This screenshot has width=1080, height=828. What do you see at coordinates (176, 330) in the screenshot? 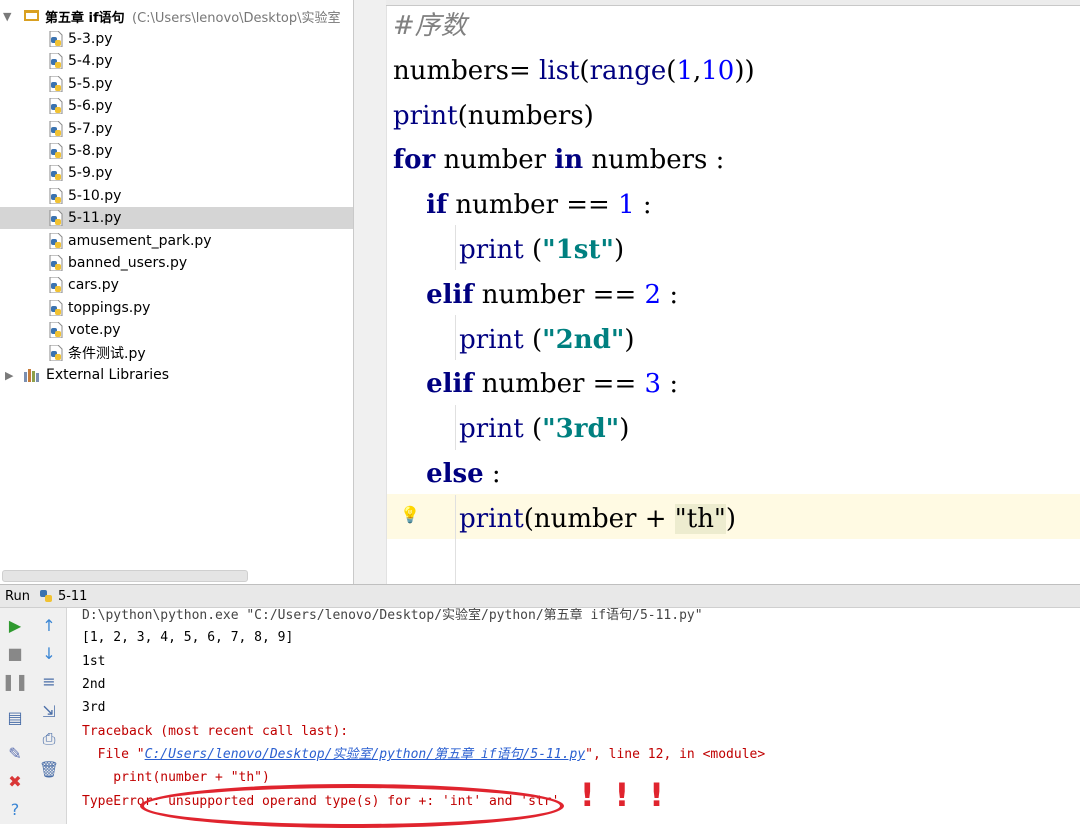
I see `file-item: vote.py` at bounding box center [176, 330].